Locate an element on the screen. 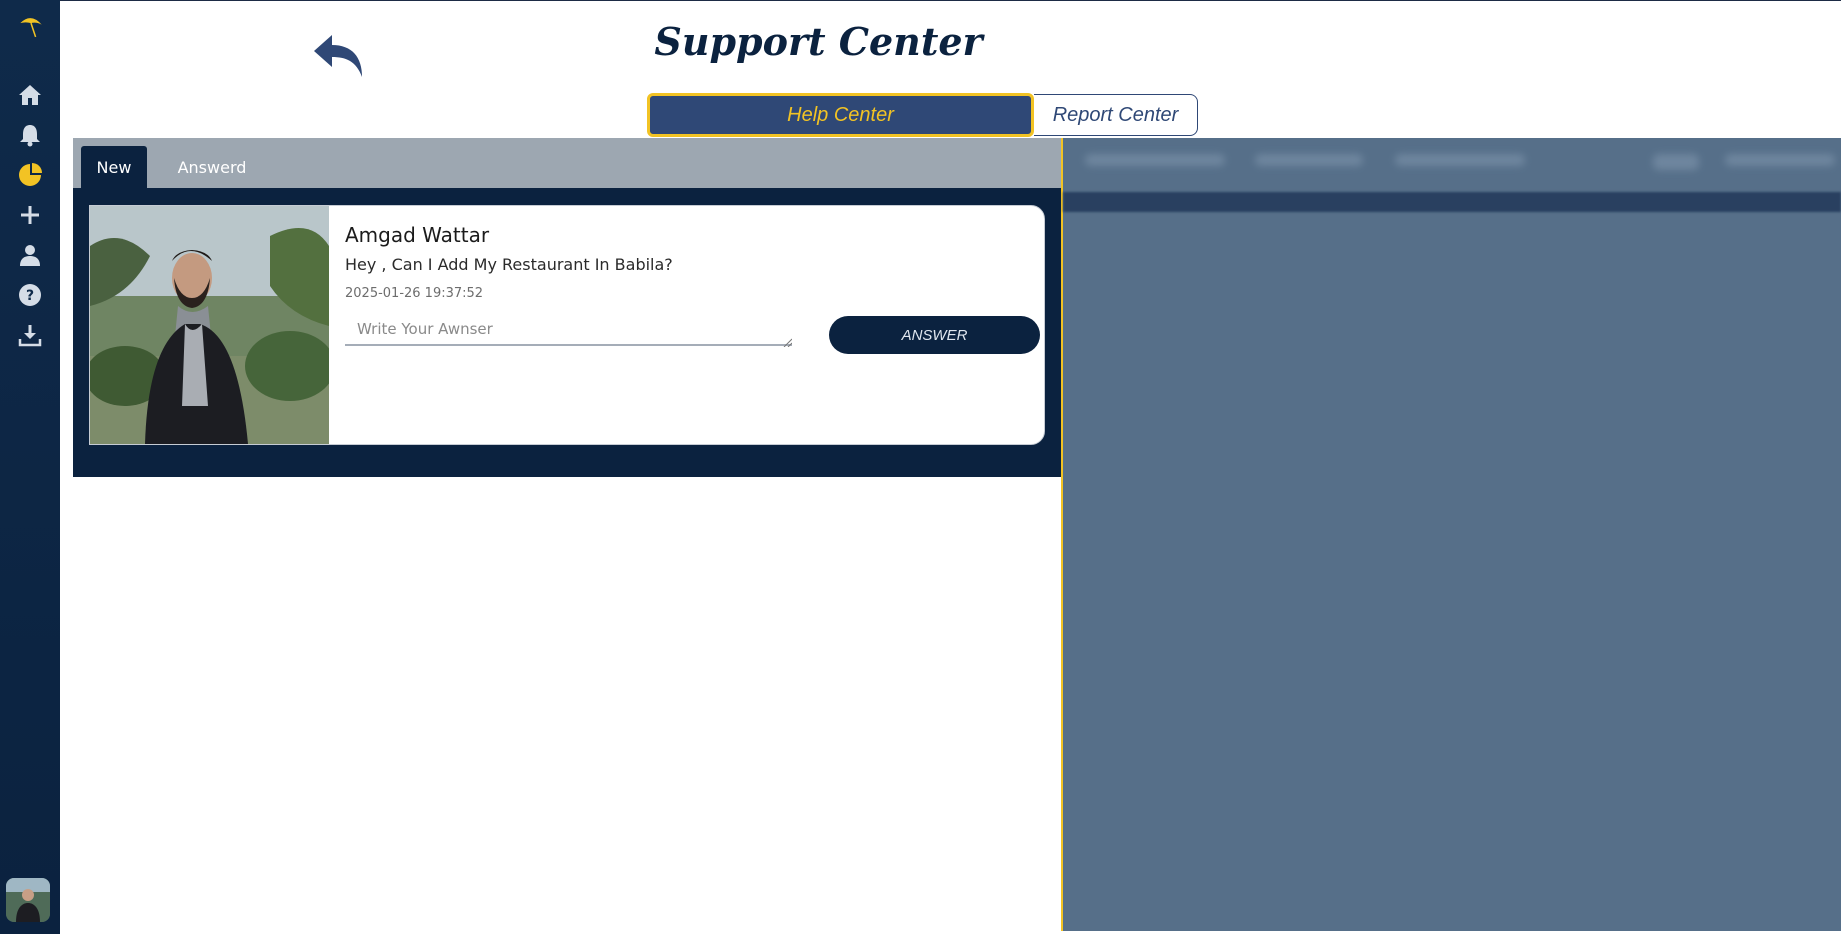 Image resolution: width=1841 pixels, height=934 pixels. tab-new: New is located at coordinates (114, 167).